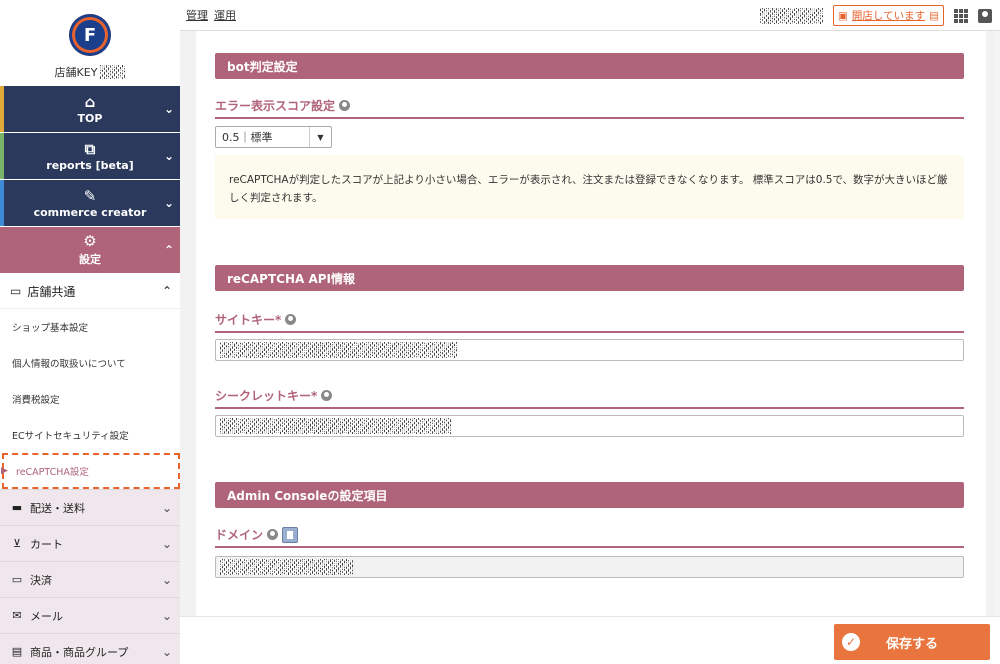 Image resolution: width=1000 pixels, height=664 pixels. I want to click on nav-reports-accent-bar, so click(2, 156).